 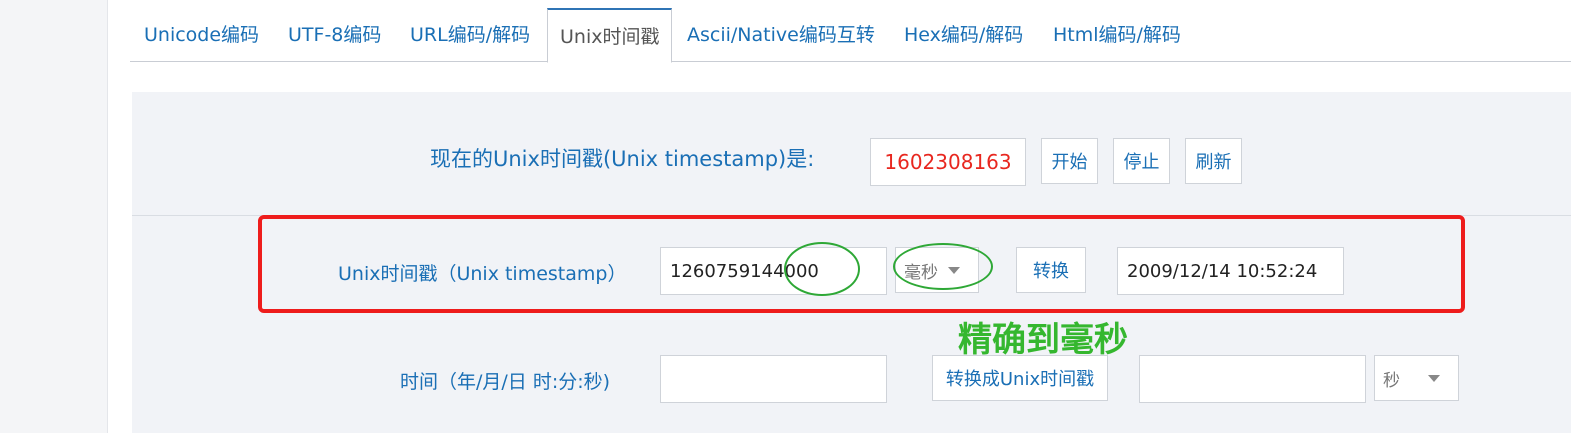 What do you see at coordinates (1020, 378) in the screenshot?
I see `convert-to-timestamp-button: 转换成Unix时间戳` at bounding box center [1020, 378].